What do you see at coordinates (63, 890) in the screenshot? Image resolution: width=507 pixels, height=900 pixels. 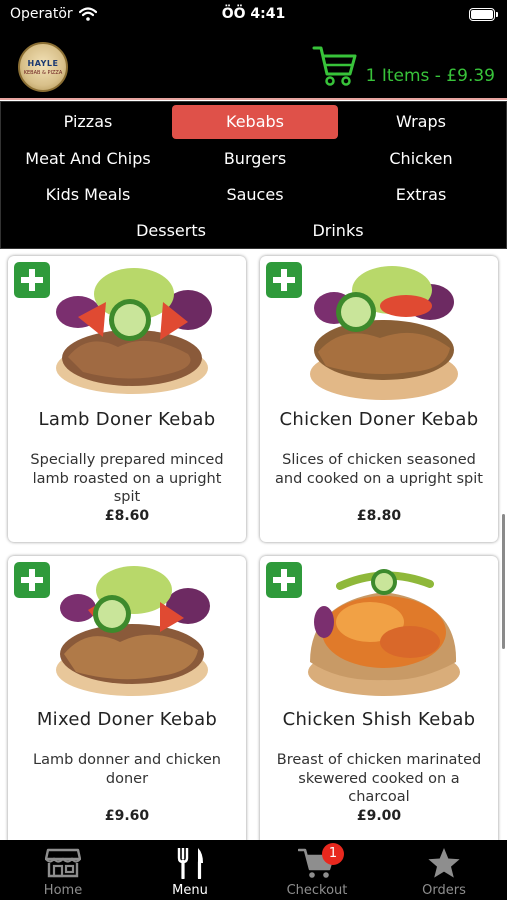 I see `tab-home-label: Home` at bounding box center [63, 890].